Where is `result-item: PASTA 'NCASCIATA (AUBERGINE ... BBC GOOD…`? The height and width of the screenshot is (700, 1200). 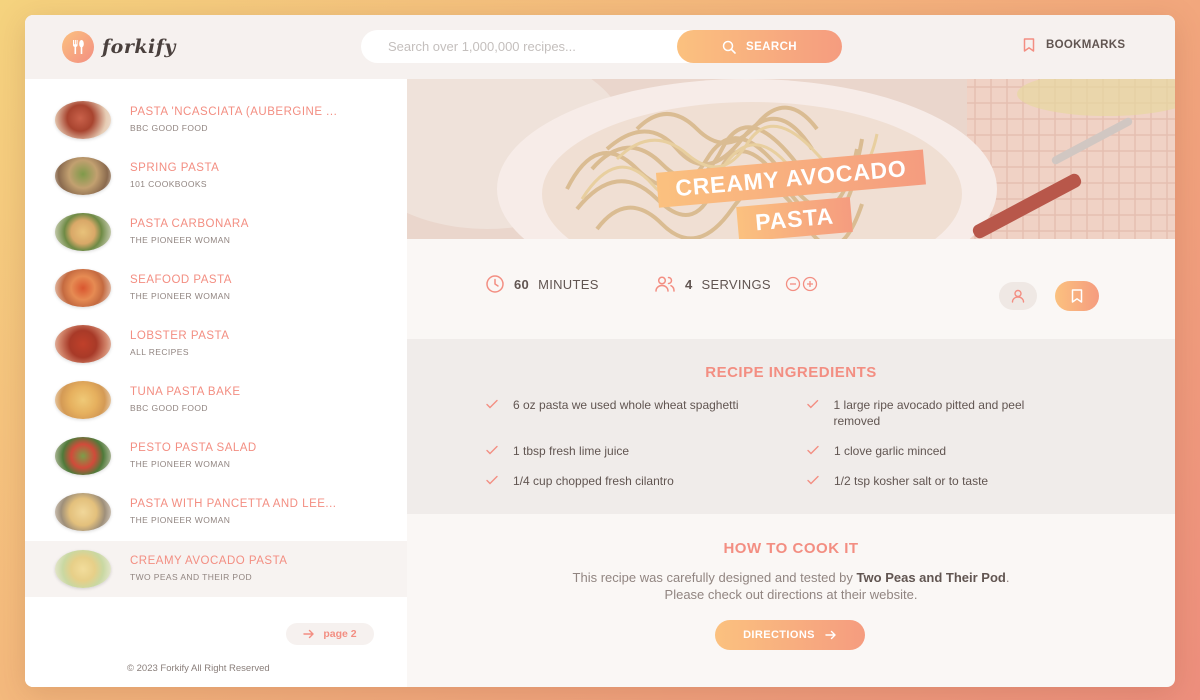 result-item: PASTA 'NCASCIATA (AUBERGINE ... BBC GOOD… is located at coordinates (216, 120).